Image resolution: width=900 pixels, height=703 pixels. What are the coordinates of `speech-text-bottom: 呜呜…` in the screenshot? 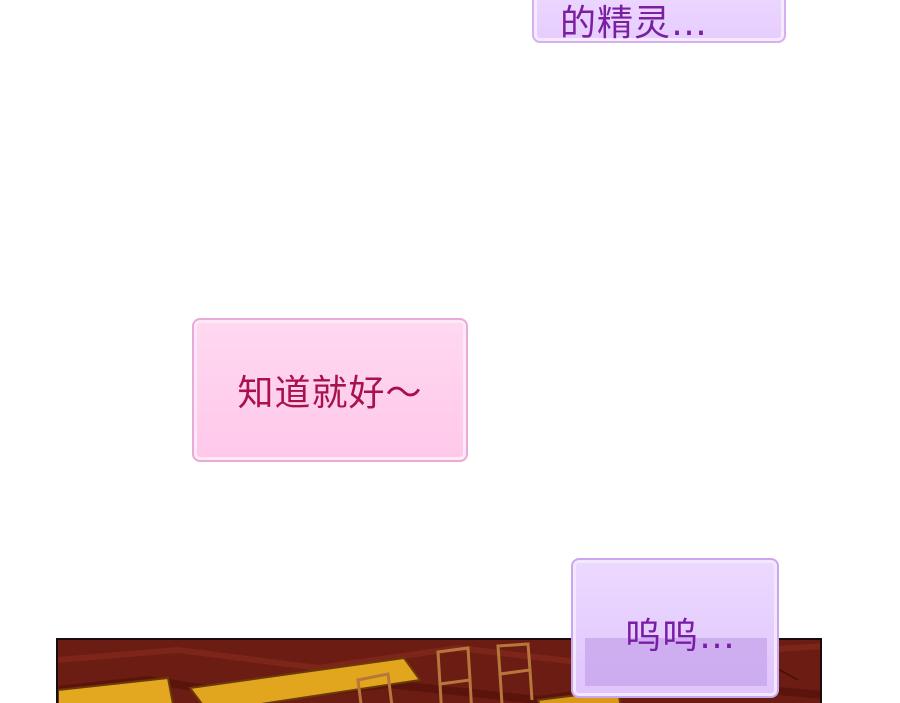 It's located at (681, 636).